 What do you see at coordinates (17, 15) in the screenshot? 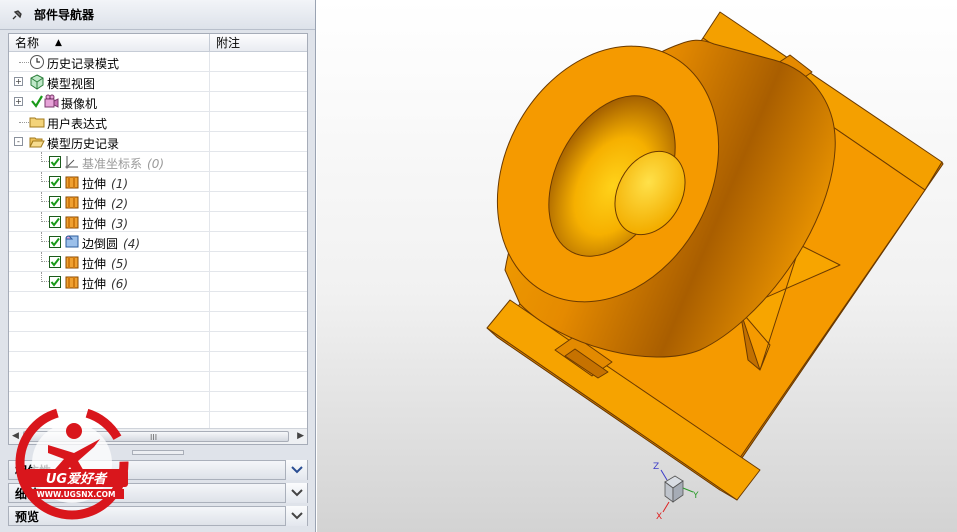
I see `pin-icon` at bounding box center [17, 15].